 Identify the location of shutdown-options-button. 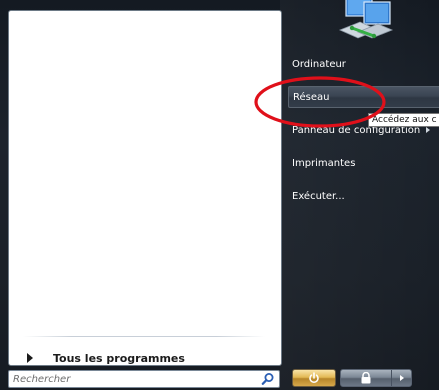
(401, 378).